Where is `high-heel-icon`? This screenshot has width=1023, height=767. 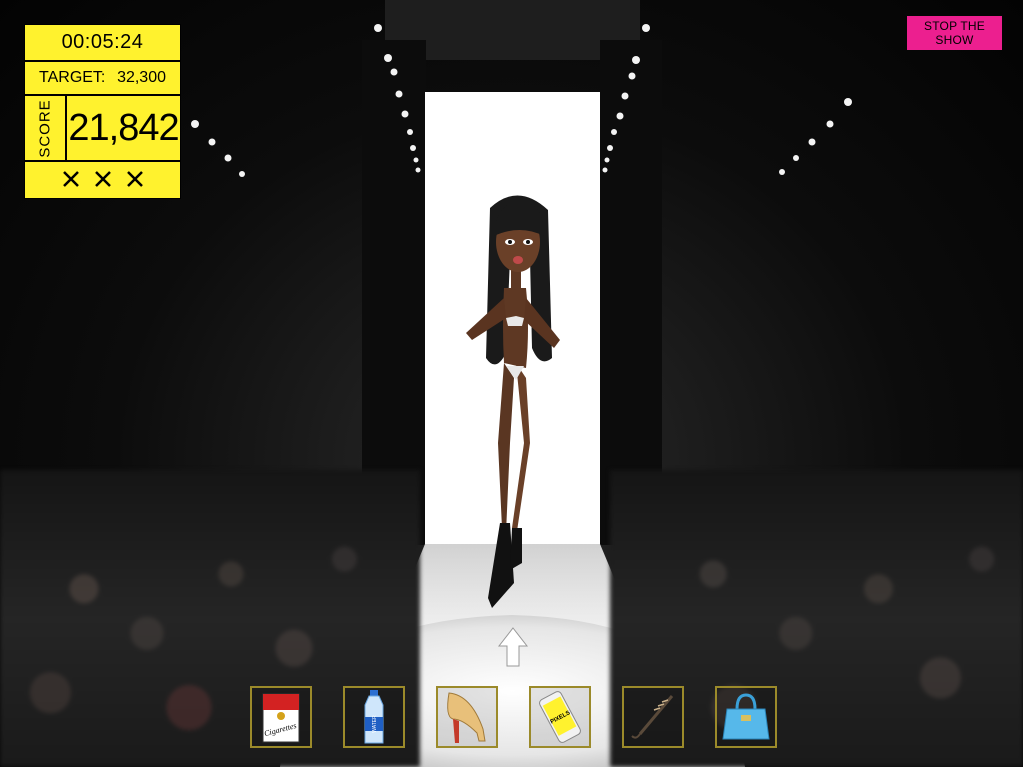 high-heel-icon is located at coordinates (466, 717).